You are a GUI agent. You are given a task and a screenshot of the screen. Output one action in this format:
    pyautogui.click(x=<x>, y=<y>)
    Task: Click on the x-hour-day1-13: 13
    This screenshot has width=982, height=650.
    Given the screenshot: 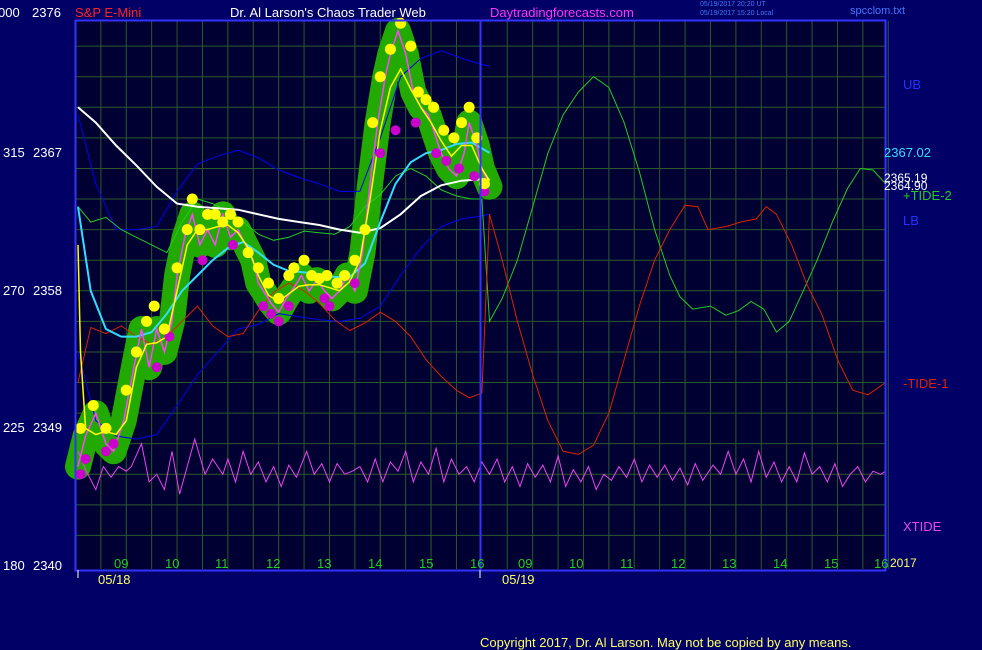 What is the action you would take?
    pyautogui.click(x=324, y=563)
    